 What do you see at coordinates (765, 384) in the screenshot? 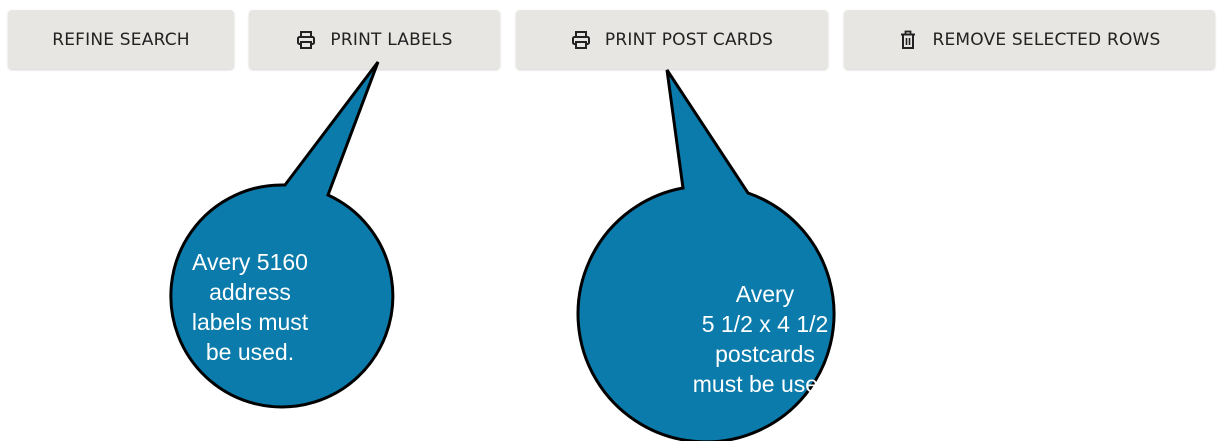
I see `callout-postcards-line: must be used.` at bounding box center [765, 384].